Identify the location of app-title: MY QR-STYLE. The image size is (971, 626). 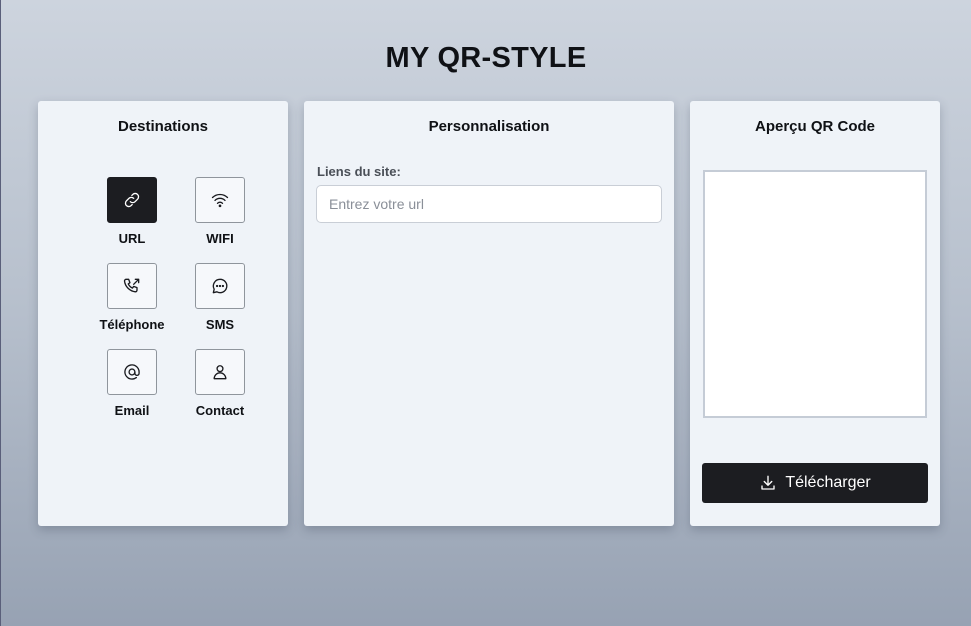
(486, 58).